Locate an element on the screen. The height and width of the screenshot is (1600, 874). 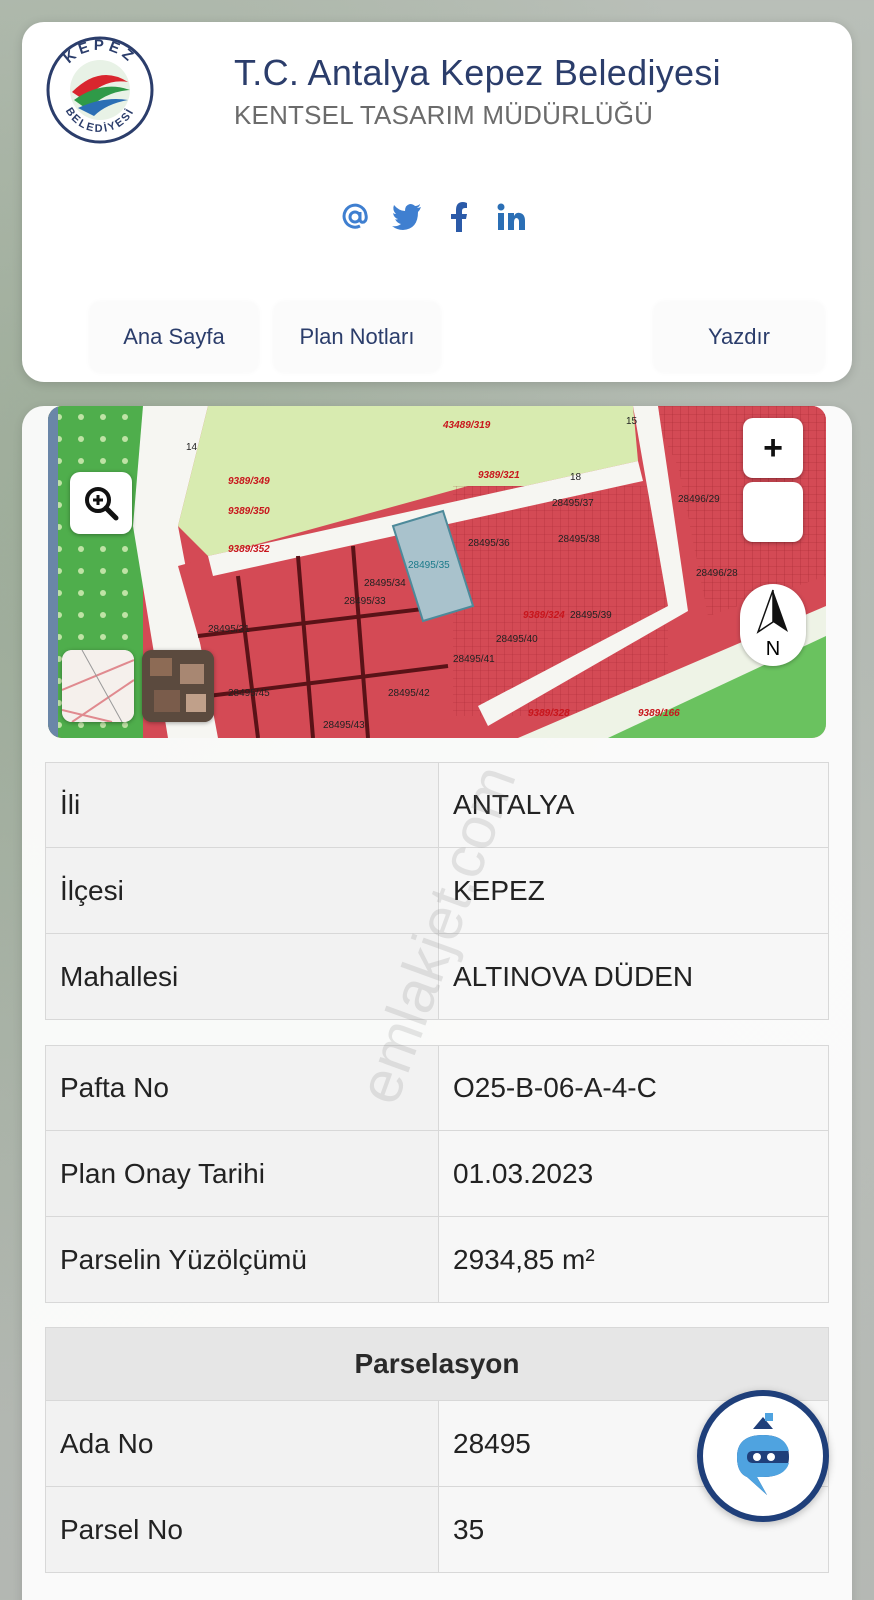
svg-text: 28495/36 is located at coordinates (489, 543).